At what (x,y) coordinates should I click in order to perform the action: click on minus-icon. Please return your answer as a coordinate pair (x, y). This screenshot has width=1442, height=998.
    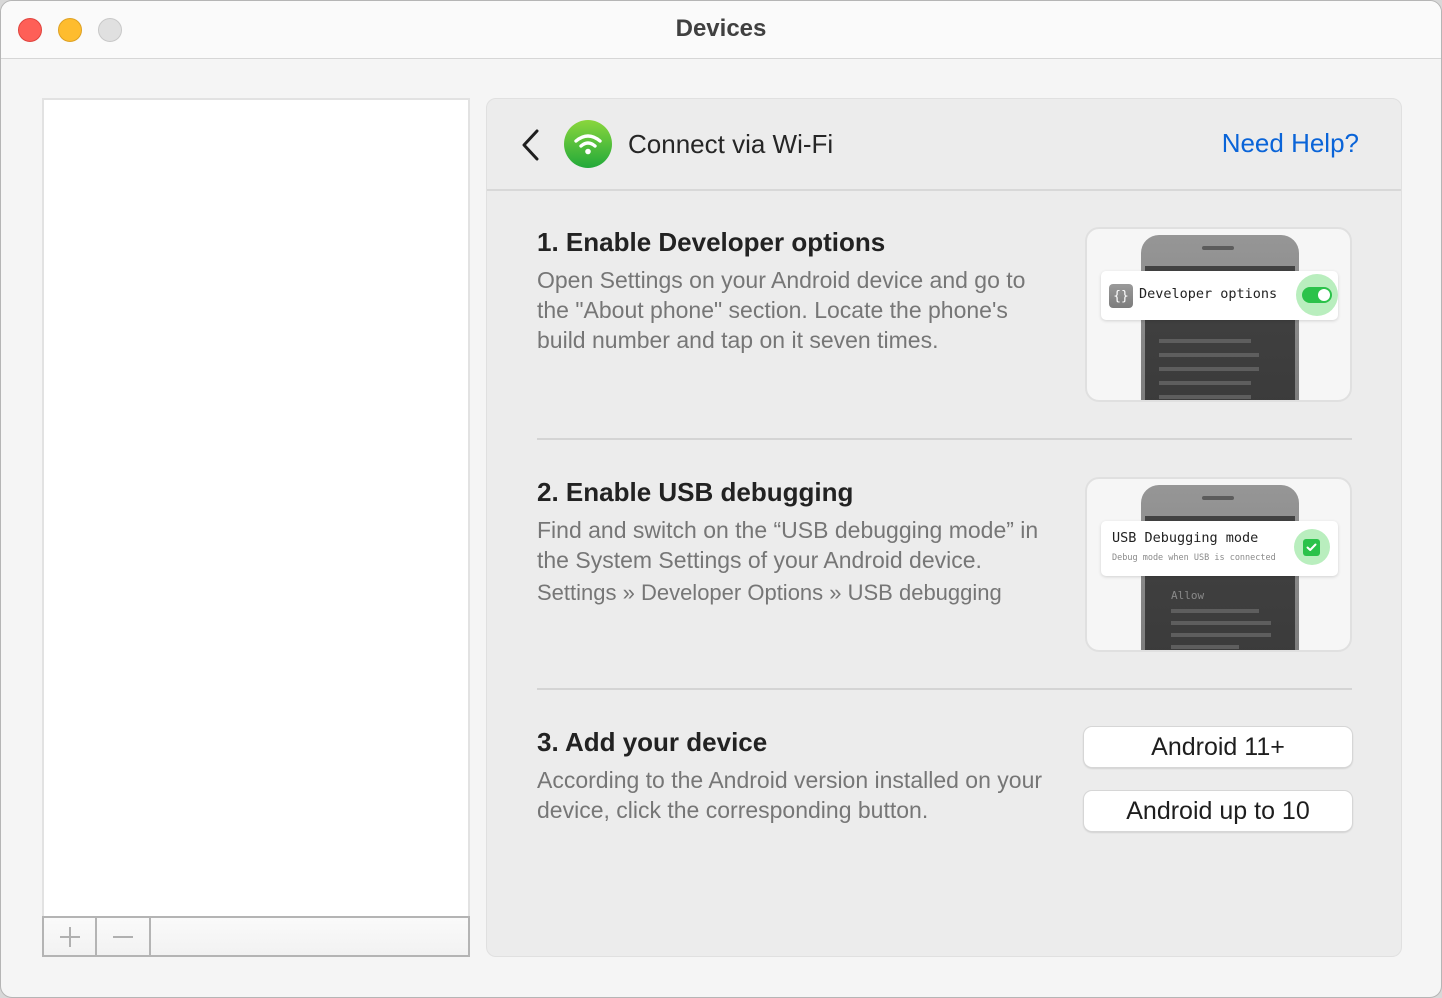
    Looking at the image, I should click on (123, 936).